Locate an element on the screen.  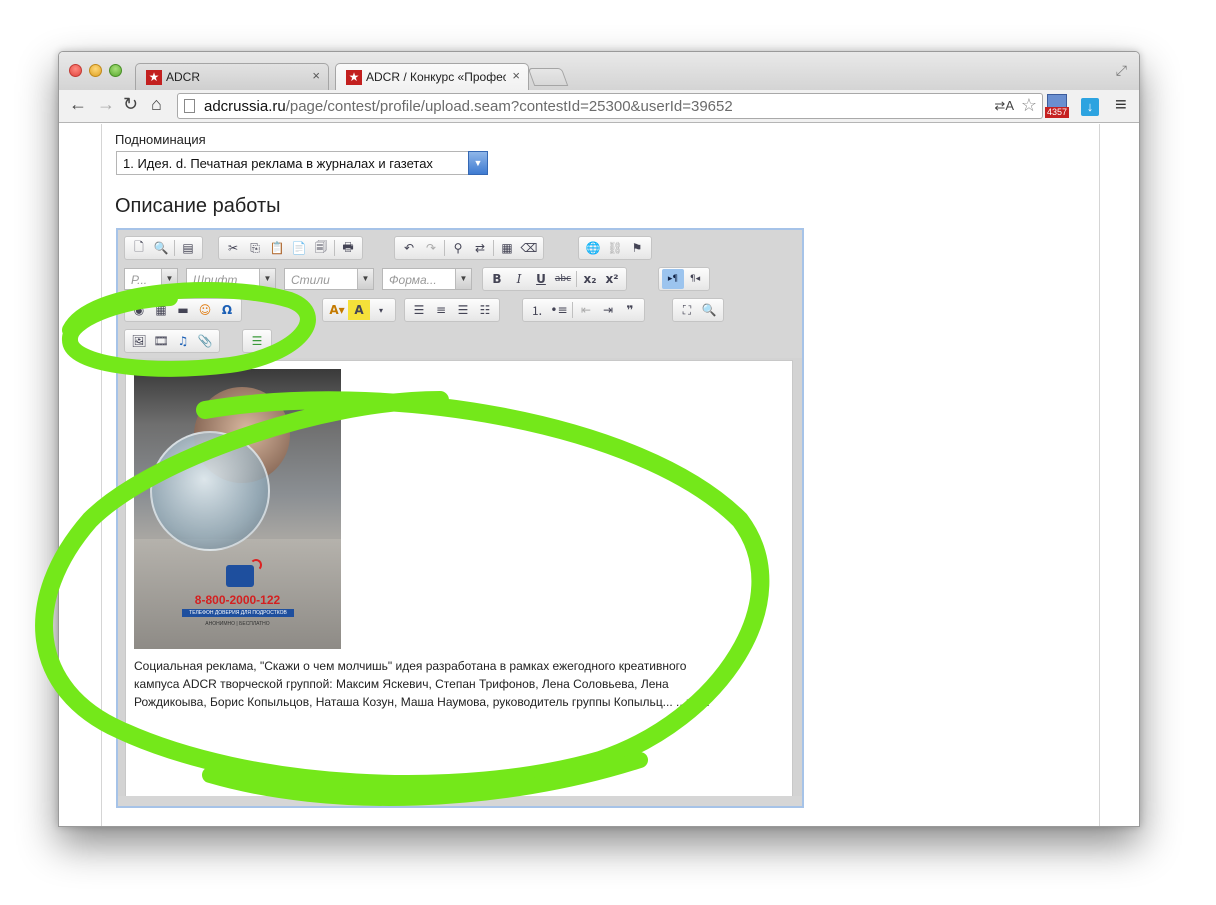
tab-title: ADCR is located at coordinates (183, 77).